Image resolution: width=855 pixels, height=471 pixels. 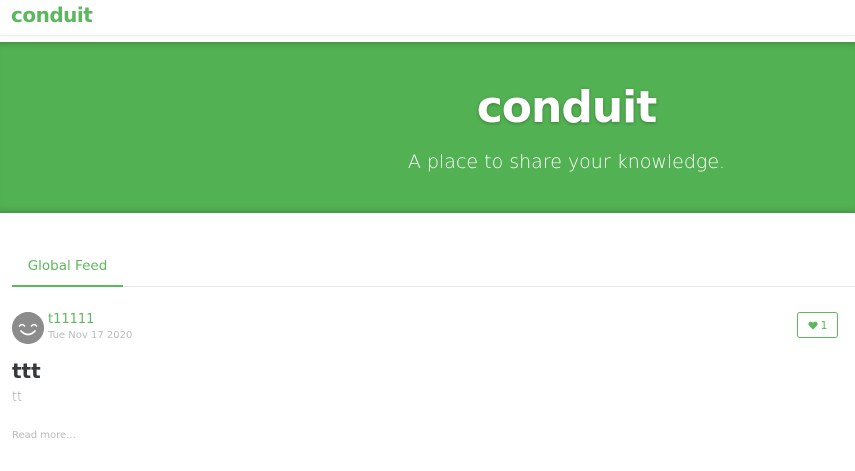 What do you see at coordinates (567, 107) in the screenshot?
I see `banner-title: conduit` at bounding box center [567, 107].